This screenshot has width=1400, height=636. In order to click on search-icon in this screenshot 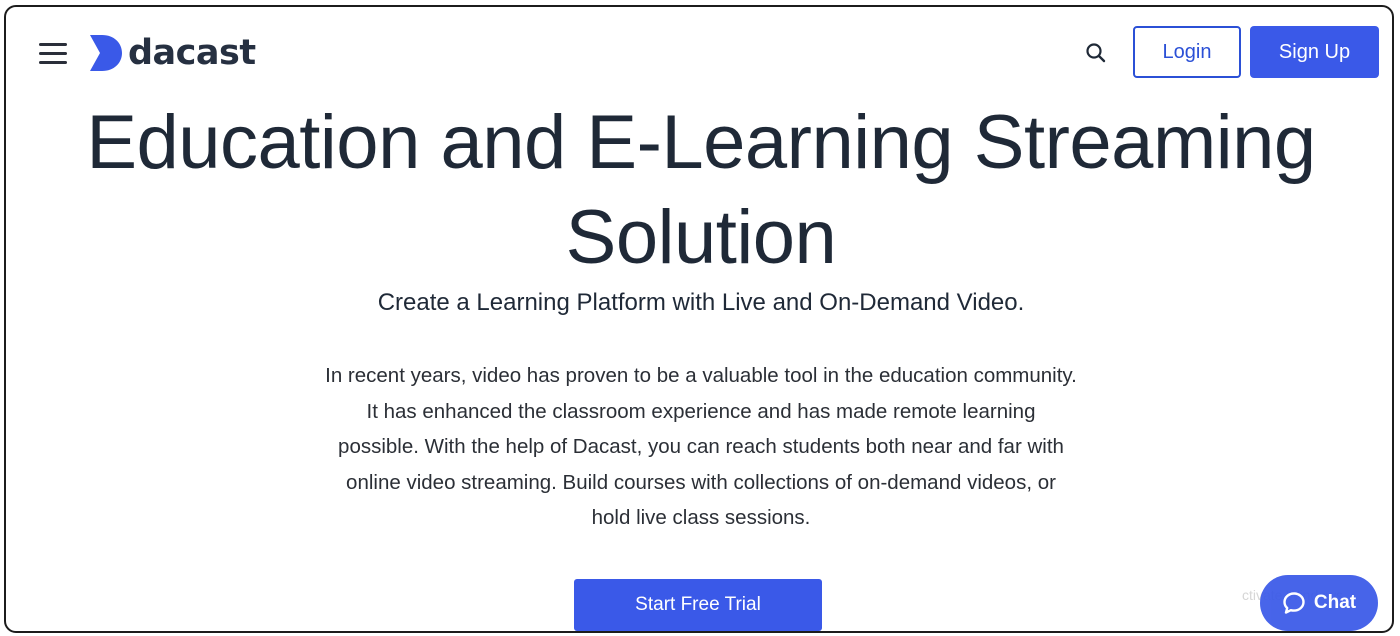, I will do `click(1096, 53)`.